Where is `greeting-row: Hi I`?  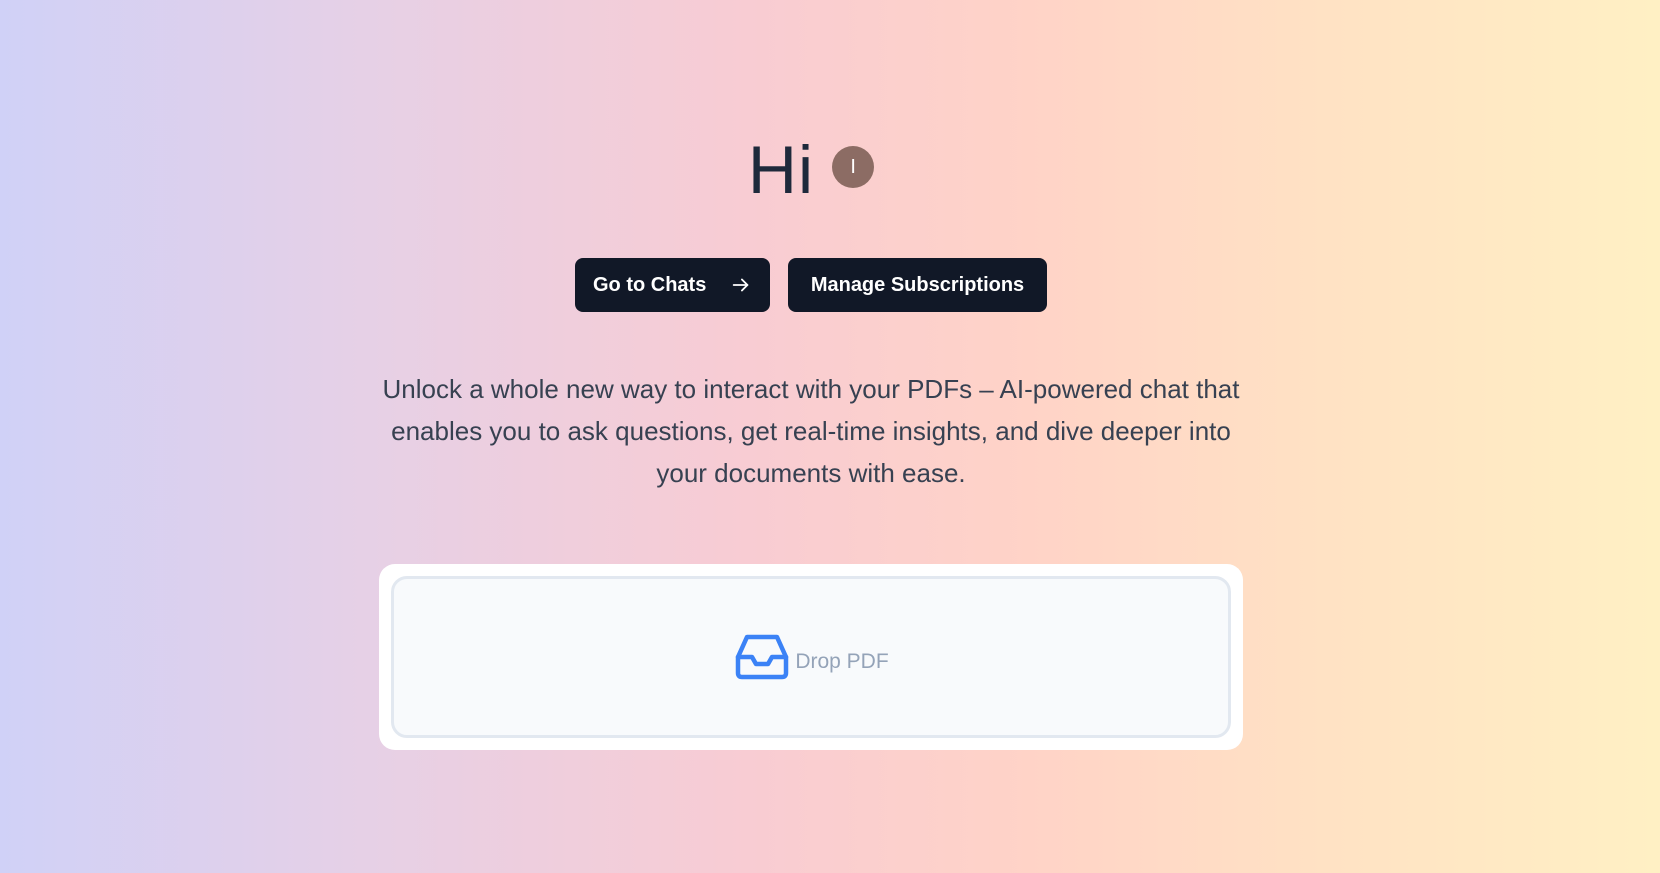 greeting-row: Hi I is located at coordinates (811, 170).